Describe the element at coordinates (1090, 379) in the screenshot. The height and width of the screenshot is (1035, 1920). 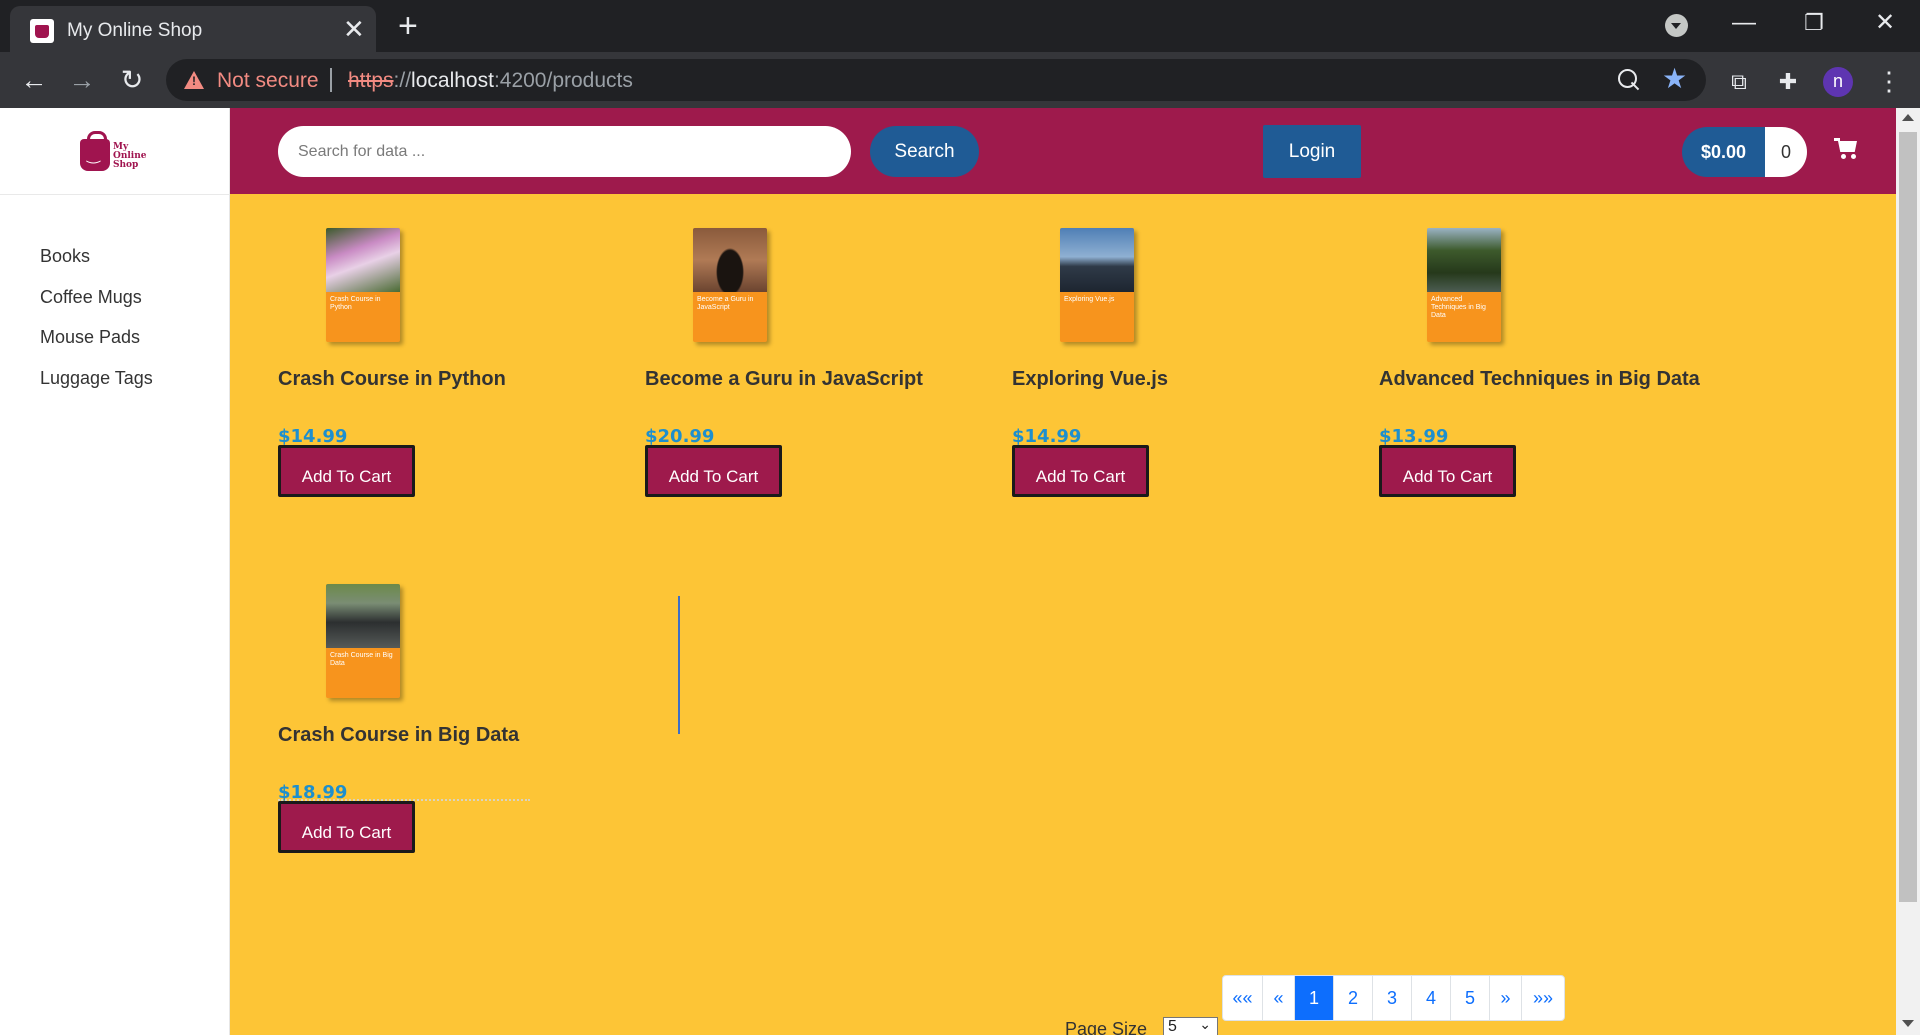
I see `product-name: Exploring Vue.js` at that location.